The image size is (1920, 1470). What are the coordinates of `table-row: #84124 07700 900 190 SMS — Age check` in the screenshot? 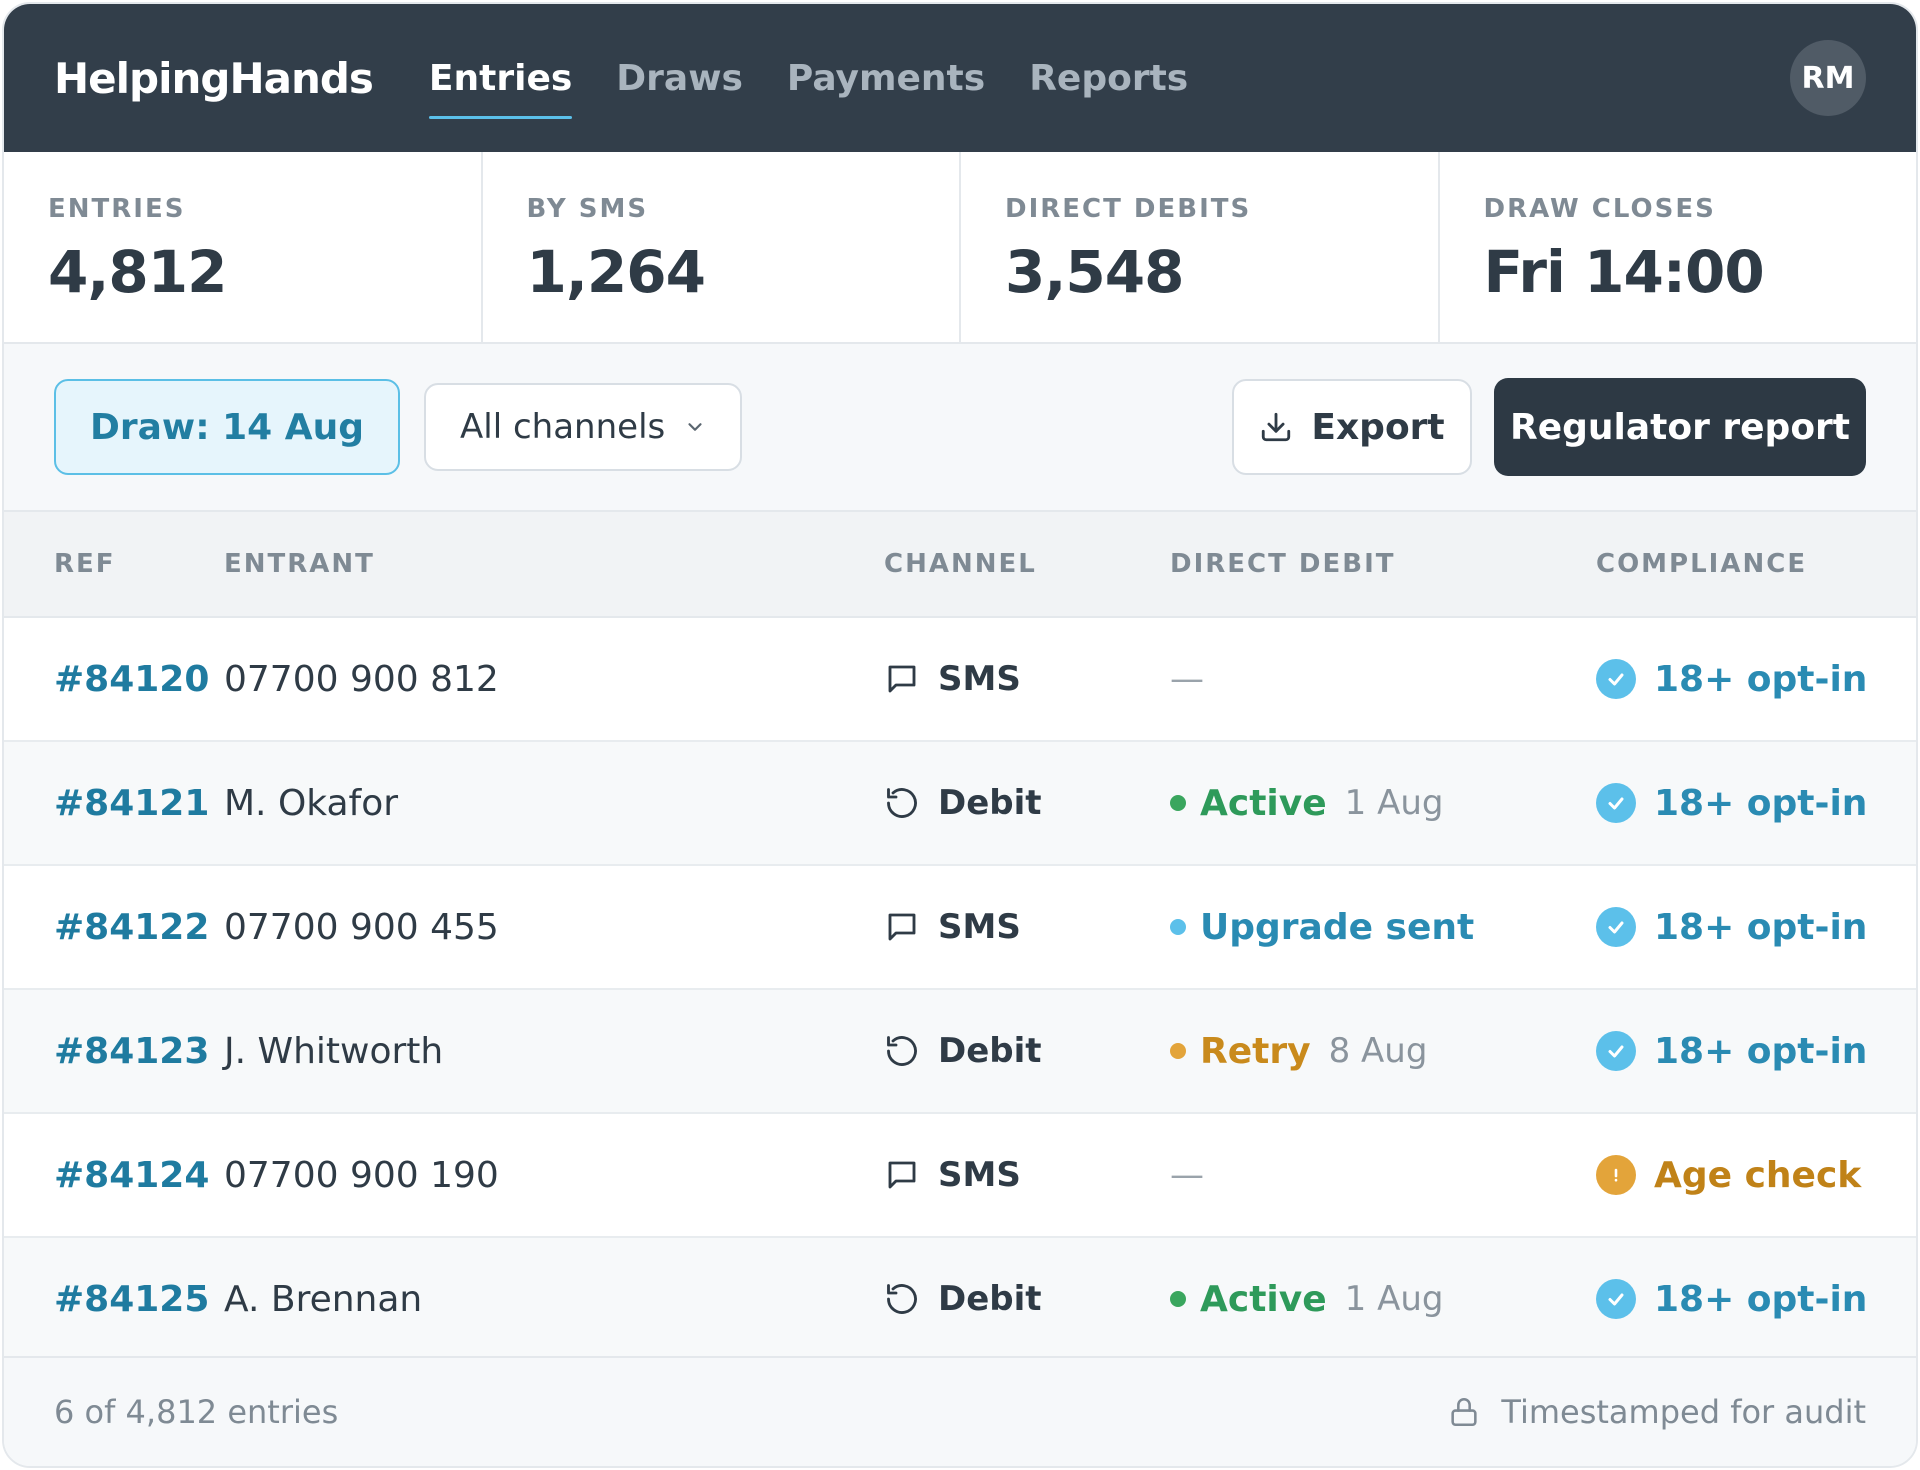 It's located at (960, 1176).